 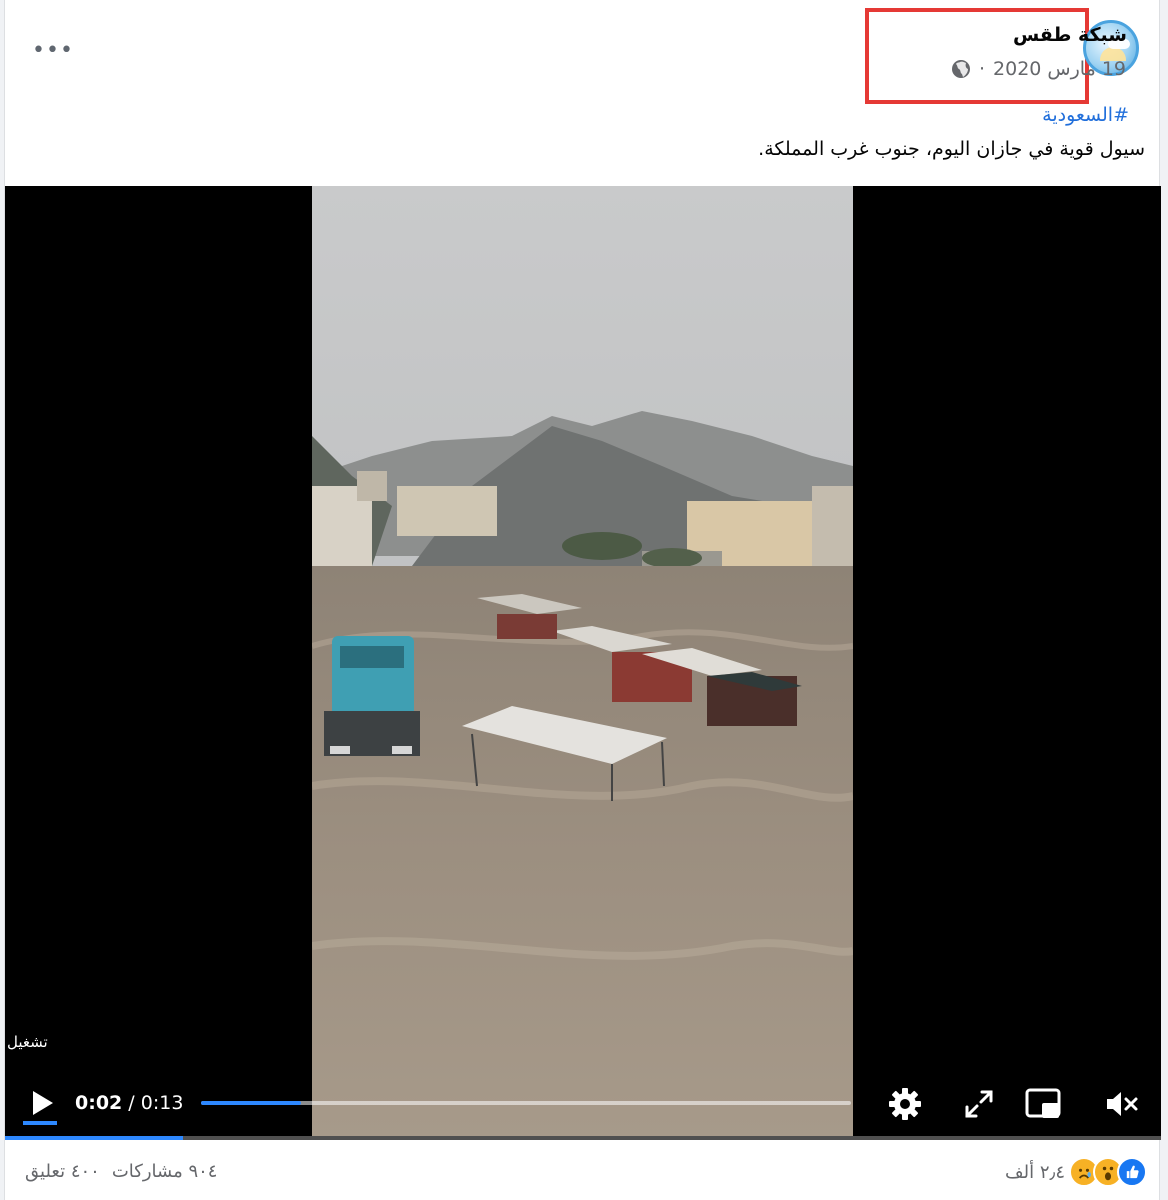 What do you see at coordinates (99, 1103) in the screenshot?
I see `current-time: 0:02` at bounding box center [99, 1103].